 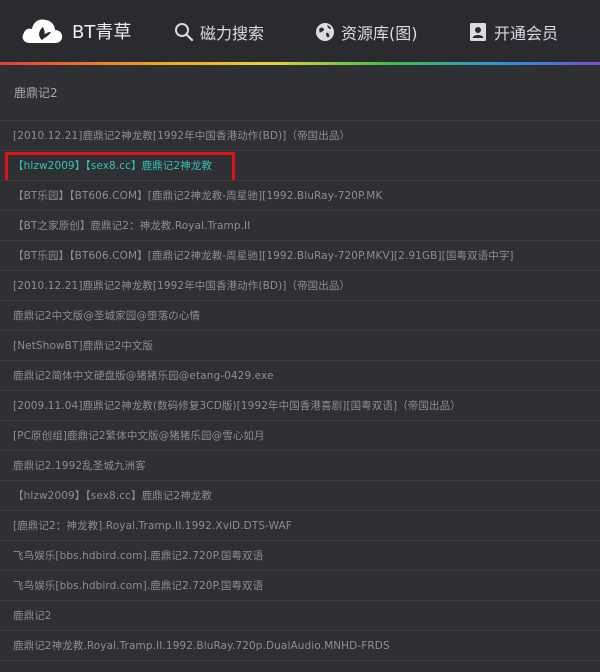 What do you see at coordinates (300, 316) in the screenshot?
I see `result-item: 鹿鼎记2中文版@圣城家园@堕落の心情` at bounding box center [300, 316].